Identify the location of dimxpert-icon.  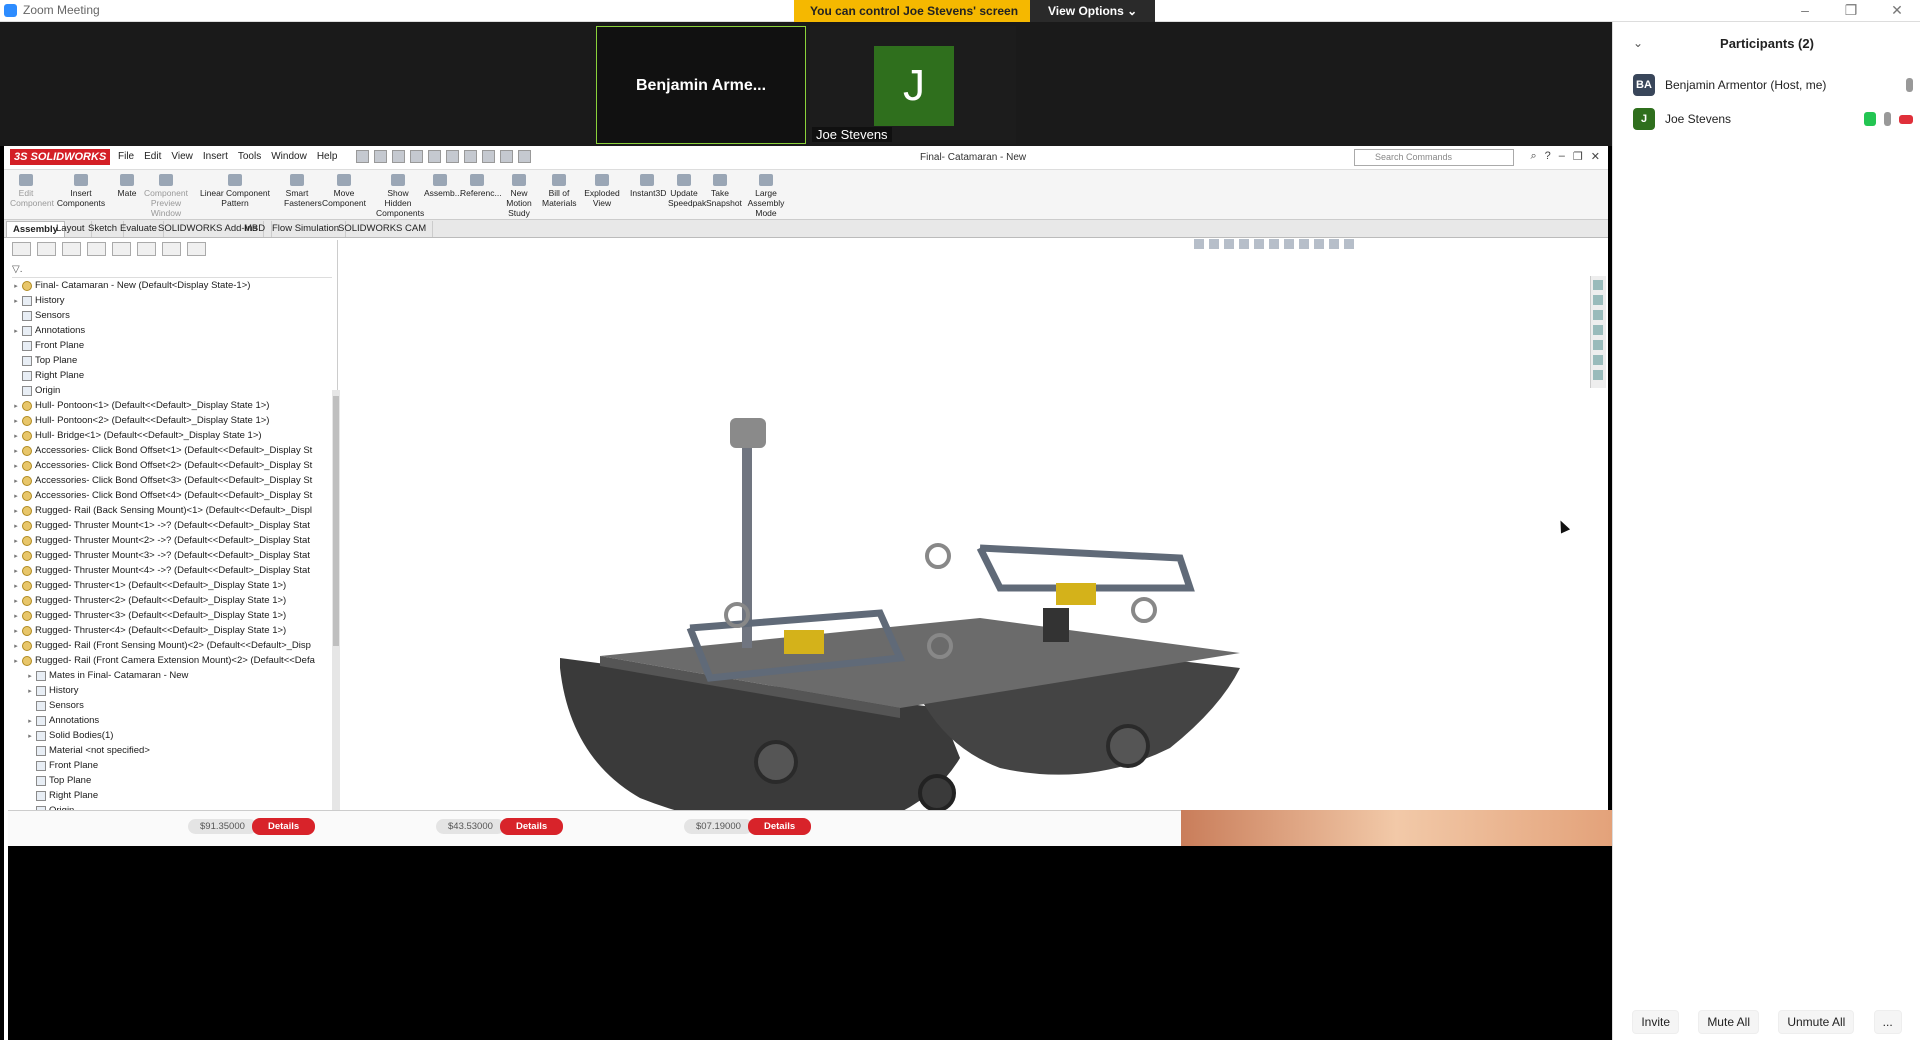
(96, 249).